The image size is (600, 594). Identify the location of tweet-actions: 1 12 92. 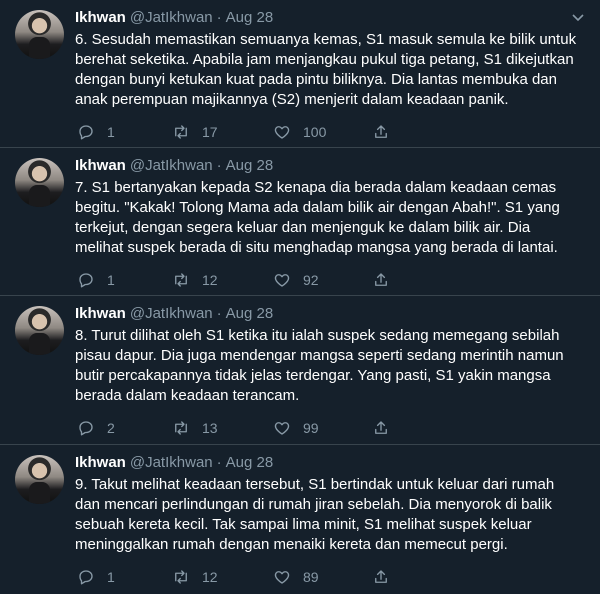
(275, 280).